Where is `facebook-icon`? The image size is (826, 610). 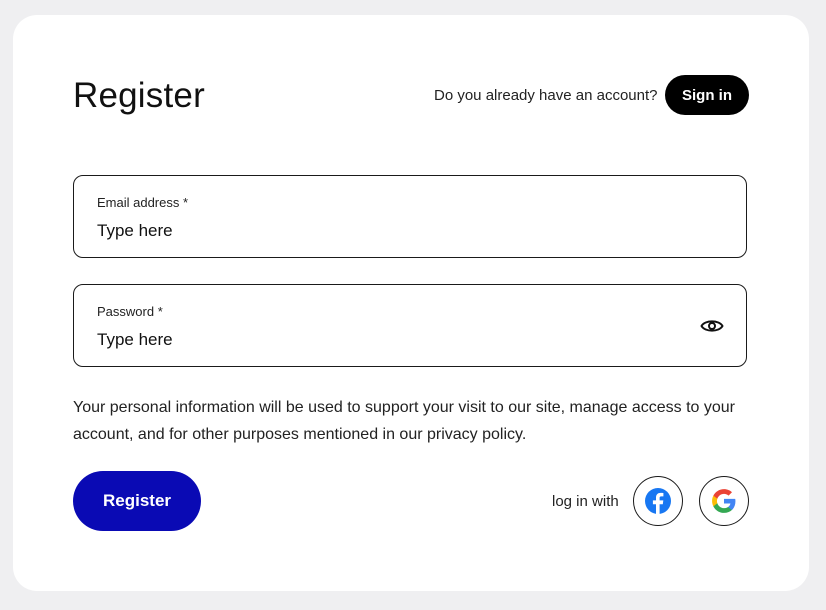 facebook-icon is located at coordinates (658, 501).